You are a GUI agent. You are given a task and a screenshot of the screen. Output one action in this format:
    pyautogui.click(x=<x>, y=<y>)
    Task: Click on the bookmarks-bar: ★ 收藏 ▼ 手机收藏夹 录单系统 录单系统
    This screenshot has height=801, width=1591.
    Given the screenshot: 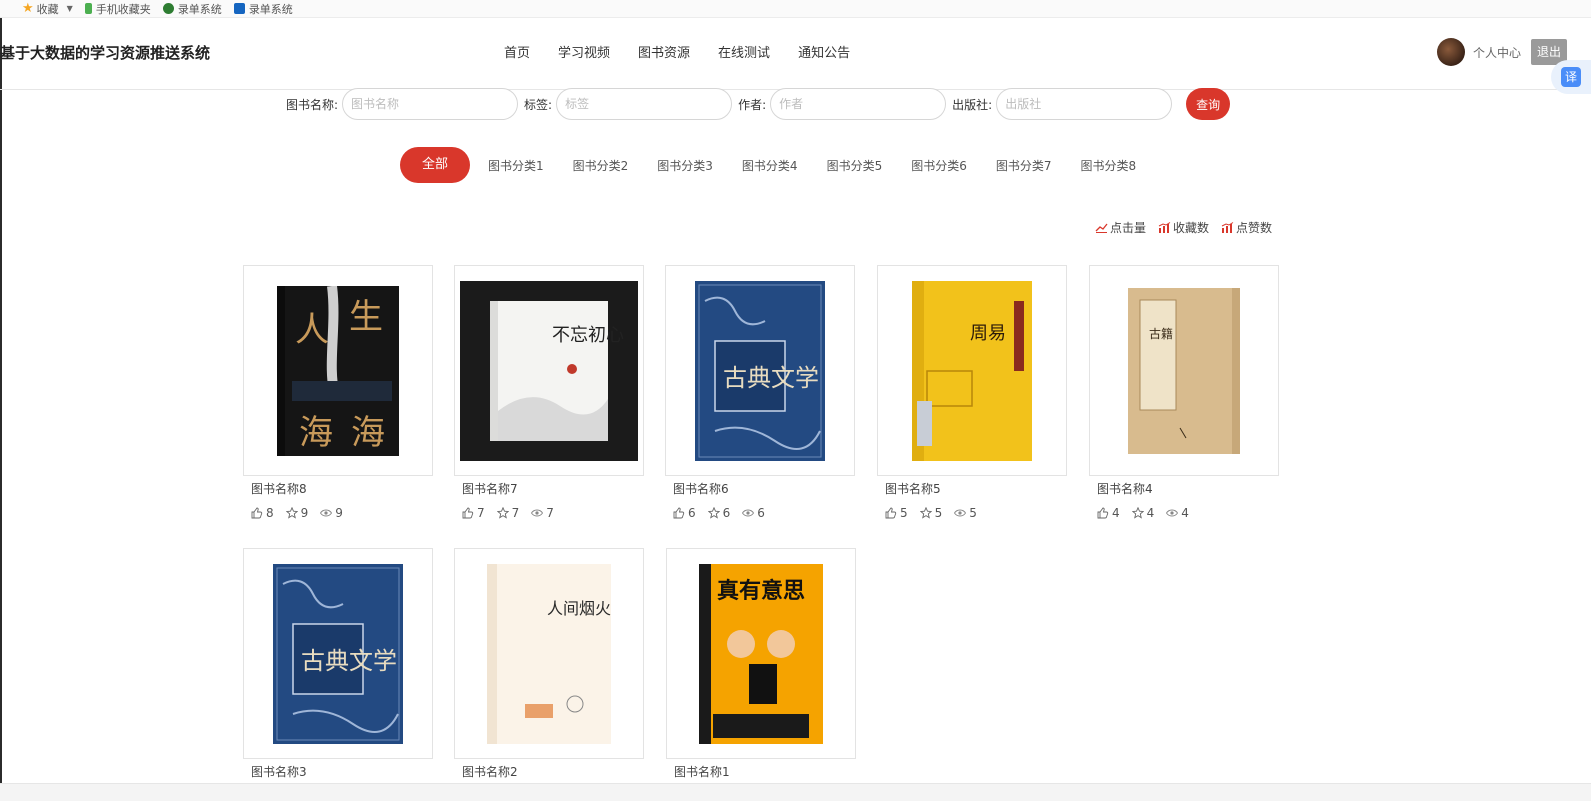 What is the action you would take?
    pyautogui.click(x=795, y=9)
    